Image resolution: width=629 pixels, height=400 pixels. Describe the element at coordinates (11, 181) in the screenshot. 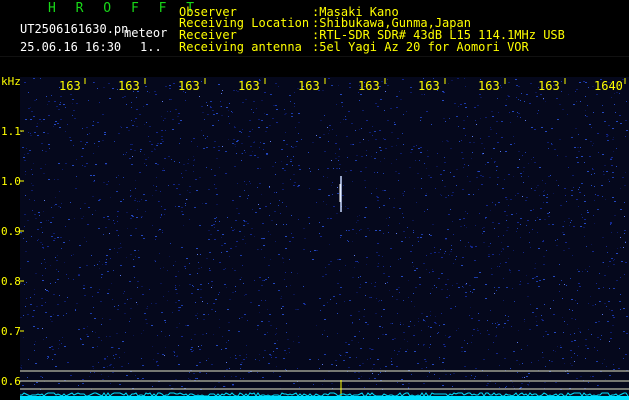

I see `y-tick-1-0: 1.0` at that location.